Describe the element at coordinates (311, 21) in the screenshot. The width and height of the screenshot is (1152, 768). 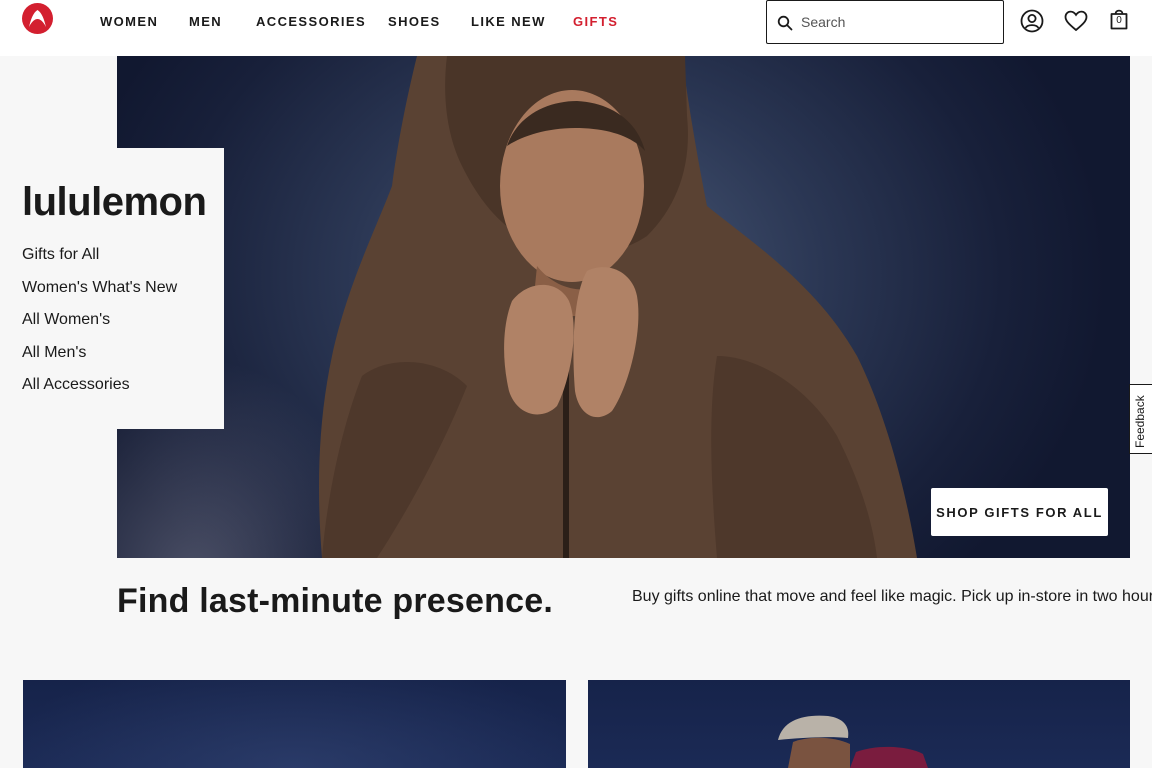
I see `nav-accessories: ACCESSORIES` at that location.